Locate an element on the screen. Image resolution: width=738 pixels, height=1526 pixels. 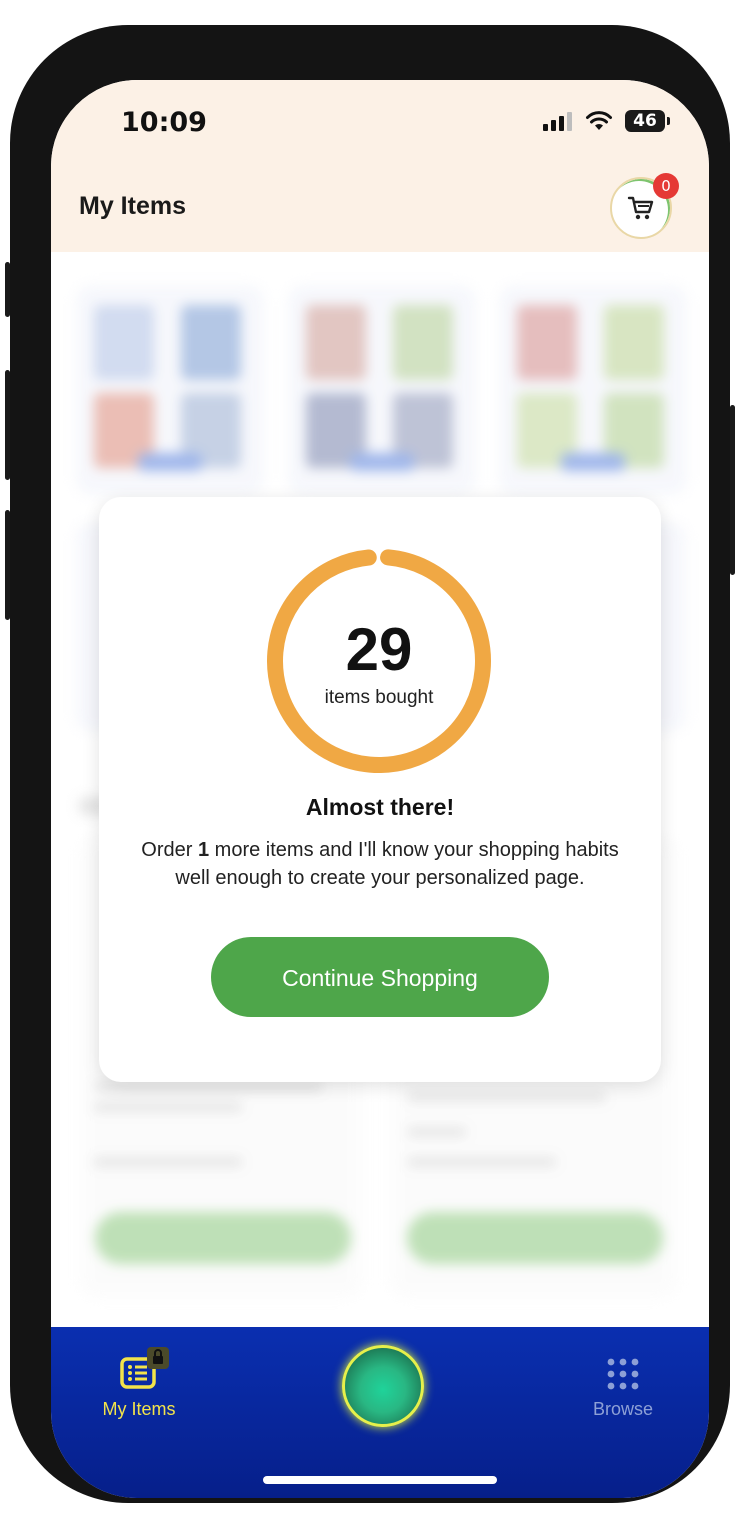
list-lock-icon is located at coordinates (144, 1368).